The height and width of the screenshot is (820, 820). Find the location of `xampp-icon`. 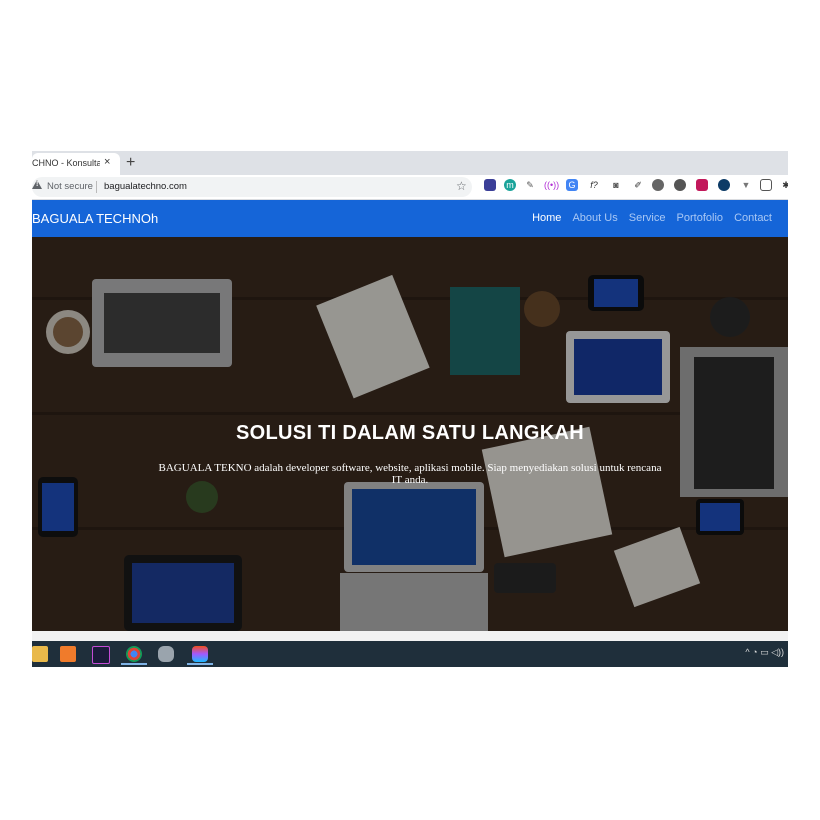

xampp-icon is located at coordinates (68, 654).